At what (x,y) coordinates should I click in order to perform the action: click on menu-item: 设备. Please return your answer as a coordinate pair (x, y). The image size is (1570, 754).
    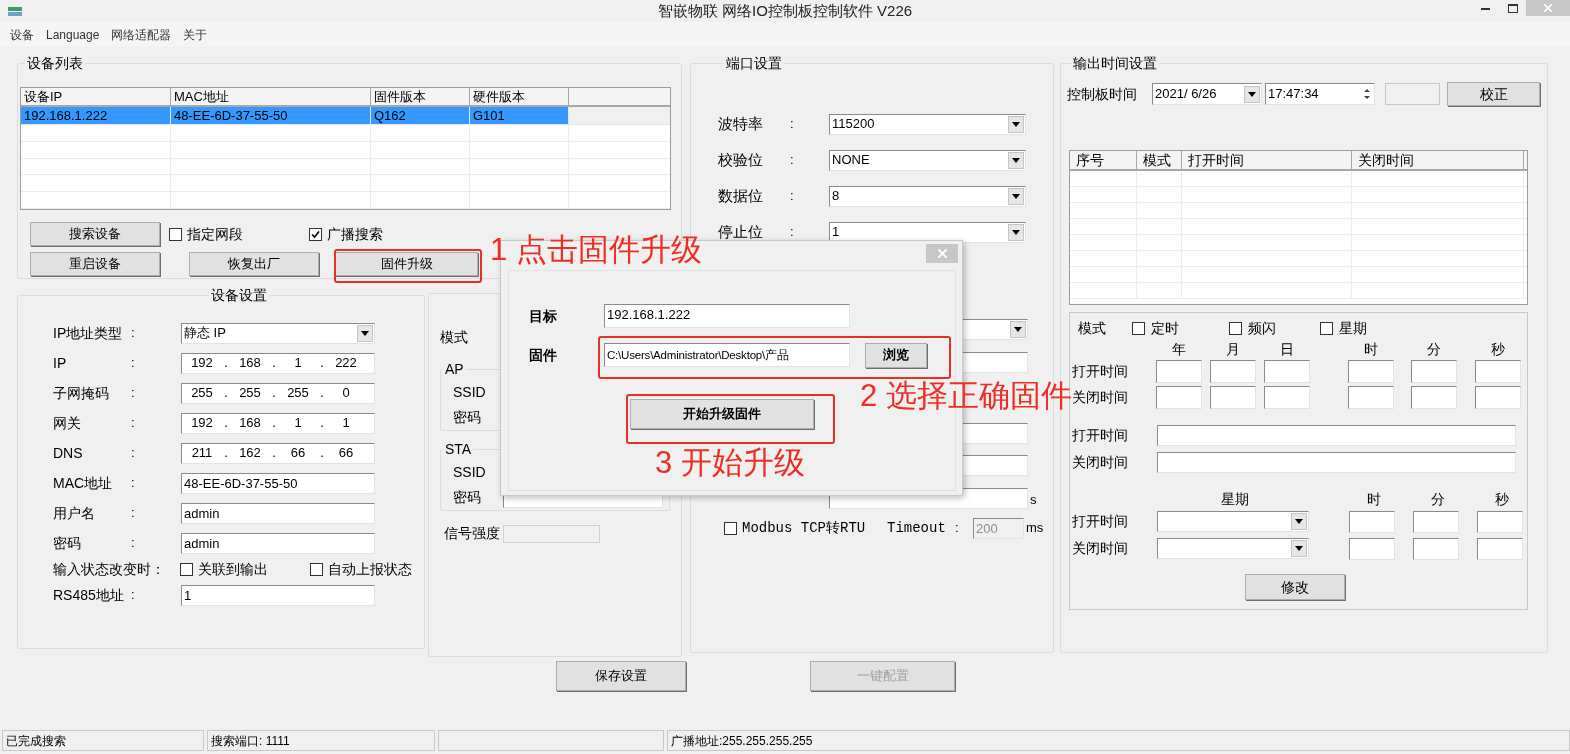
    Looking at the image, I should click on (22, 34).